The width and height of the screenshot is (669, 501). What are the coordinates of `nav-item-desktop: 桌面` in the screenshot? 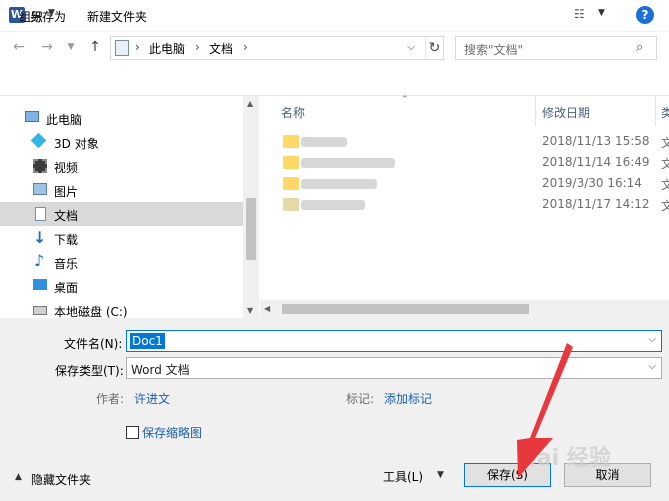 It's located at (121, 286).